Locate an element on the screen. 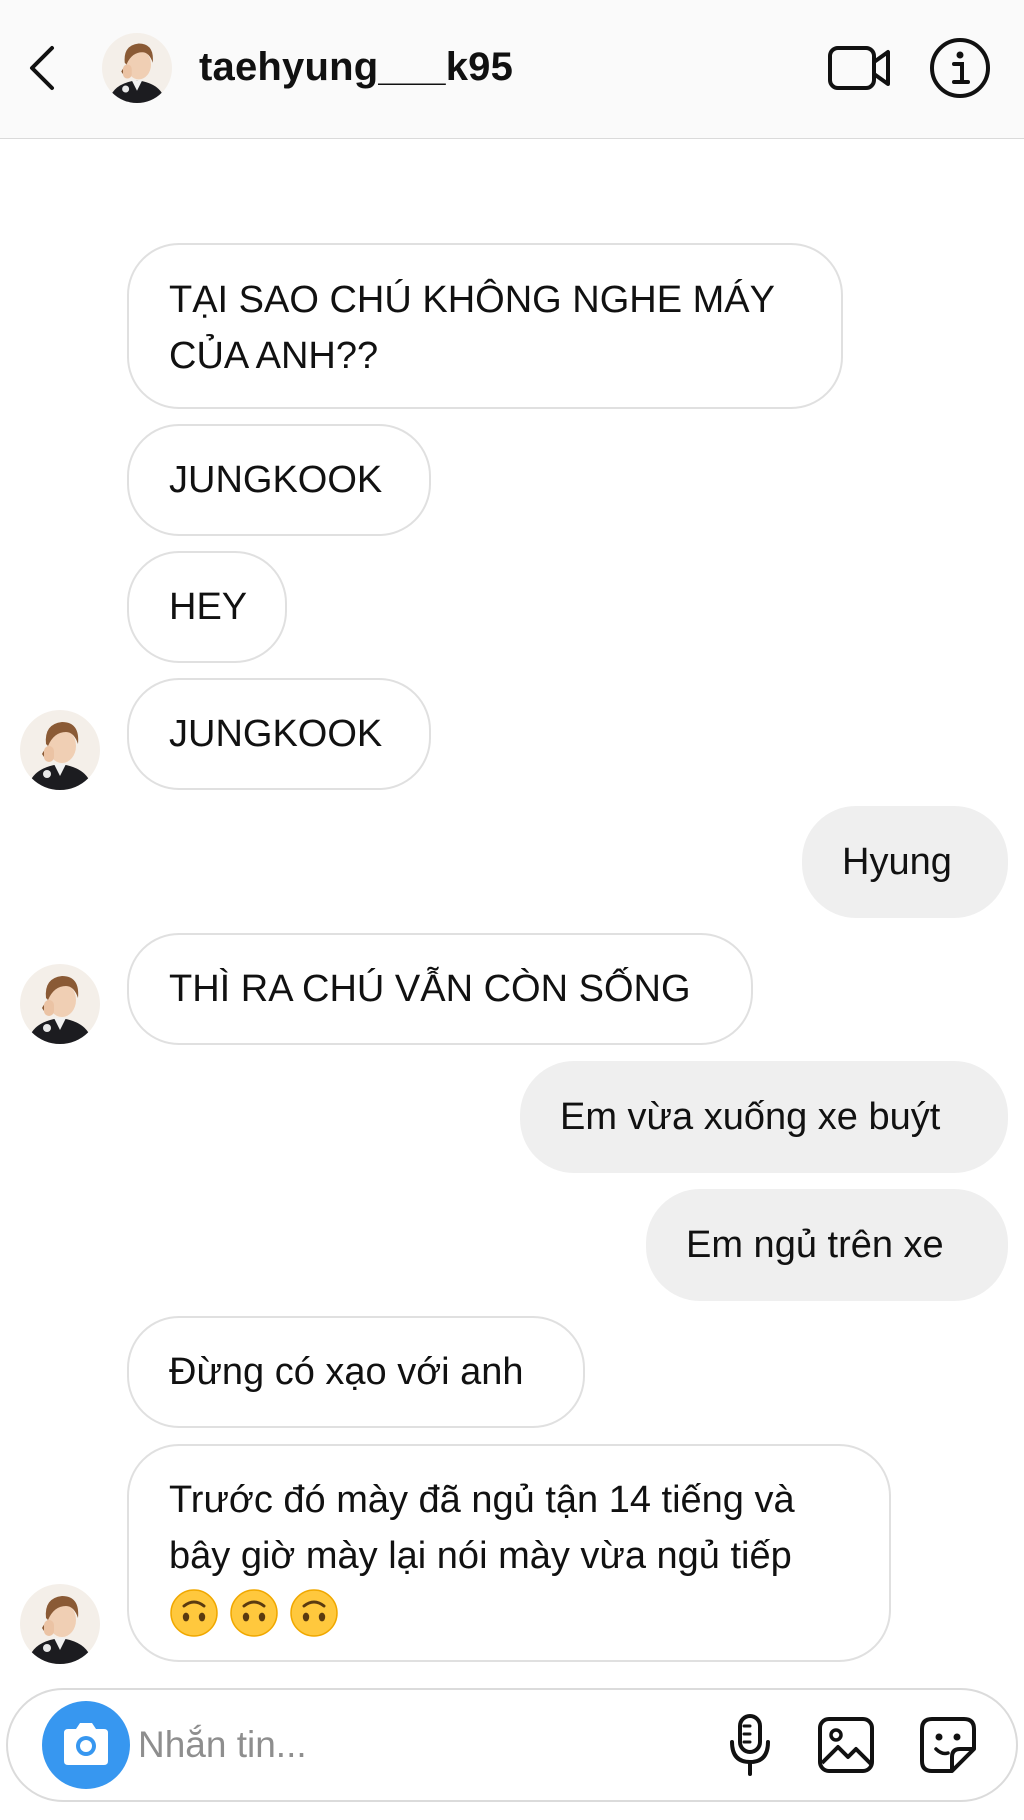 The height and width of the screenshot is (1820, 1024). message-bubble-outgoing: Em vừa xuống xe buýt is located at coordinates (764, 1117).